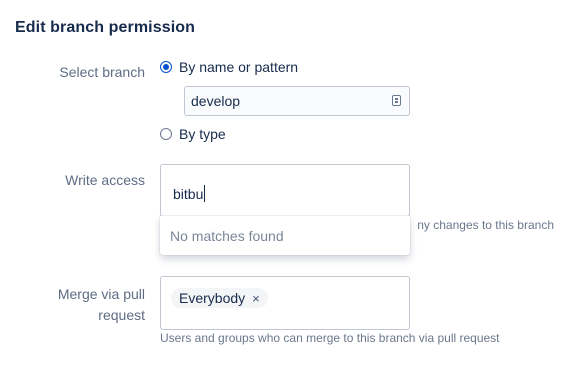 This screenshot has width=585, height=365. I want to click on radio-by-name-label: By name or pattern, so click(239, 67).